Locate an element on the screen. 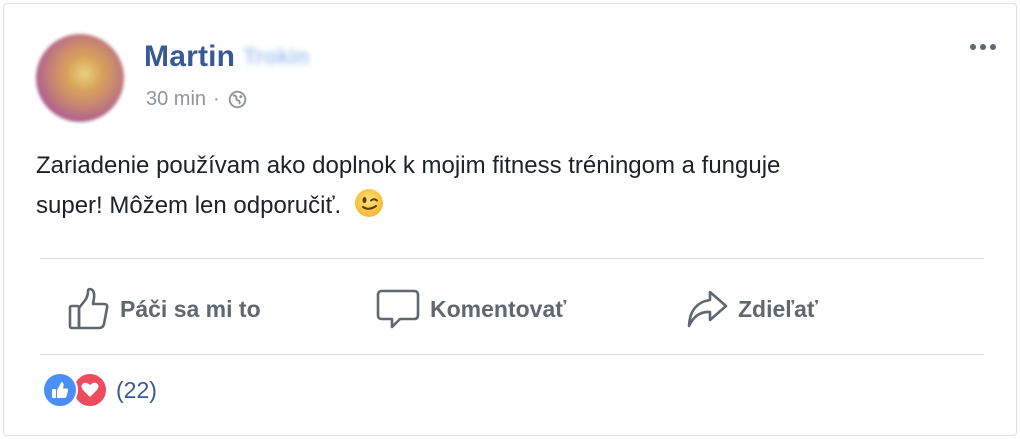  divider-top is located at coordinates (512, 258).